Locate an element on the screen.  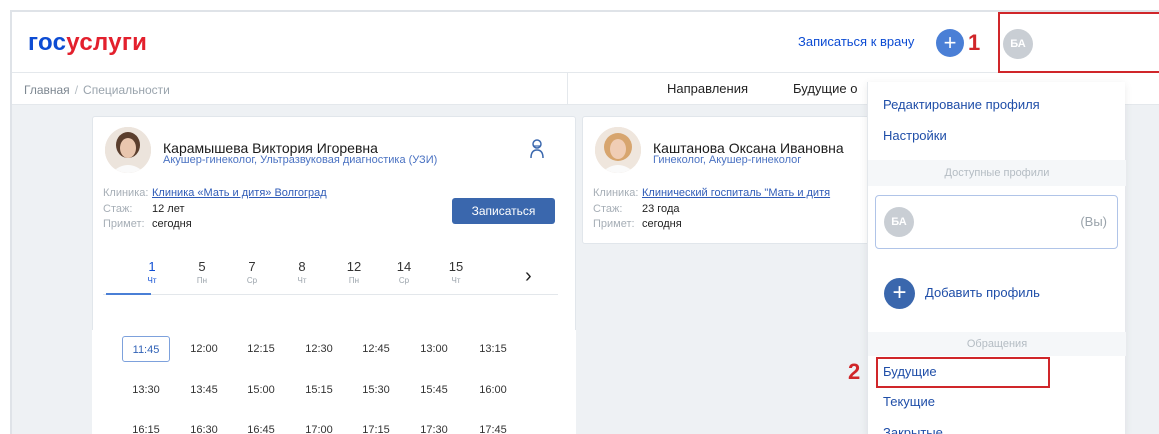
day-item: 12 Пн is located at coordinates (354, 272).